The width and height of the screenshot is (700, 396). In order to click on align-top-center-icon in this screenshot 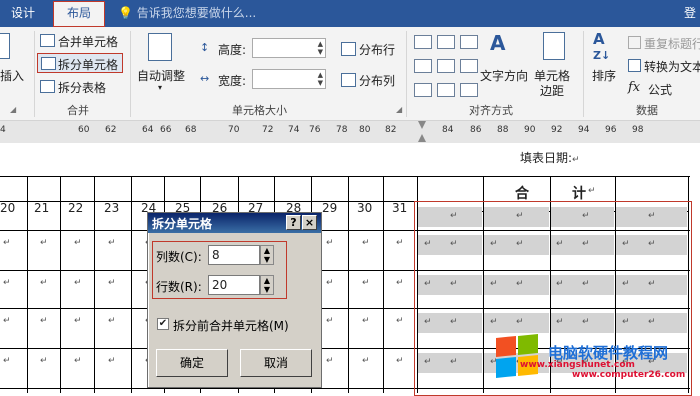, I will do `click(446, 42)`.